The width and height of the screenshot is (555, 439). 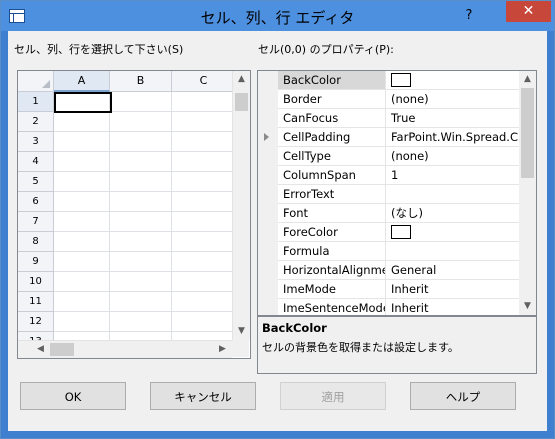 I want to click on expand-arrow-icon, so click(x=266, y=137).